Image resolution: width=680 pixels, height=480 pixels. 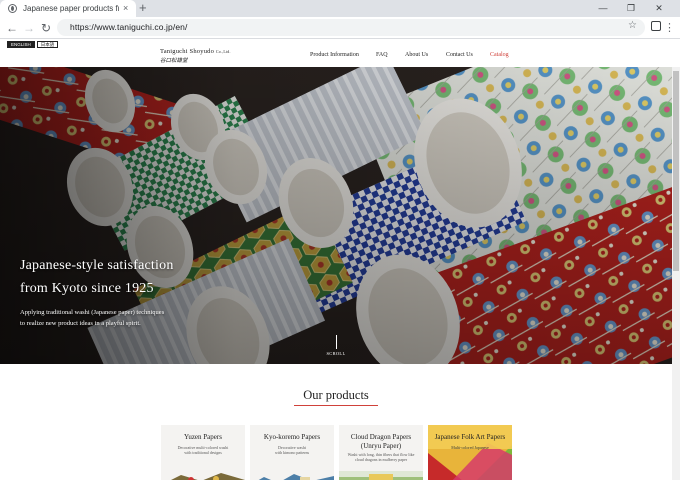 What do you see at coordinates (340, 8) in the screenshot?
I see `tab-strip: Japanese paper products from × + — ❐ ✕` at bounding box center [340, 8].